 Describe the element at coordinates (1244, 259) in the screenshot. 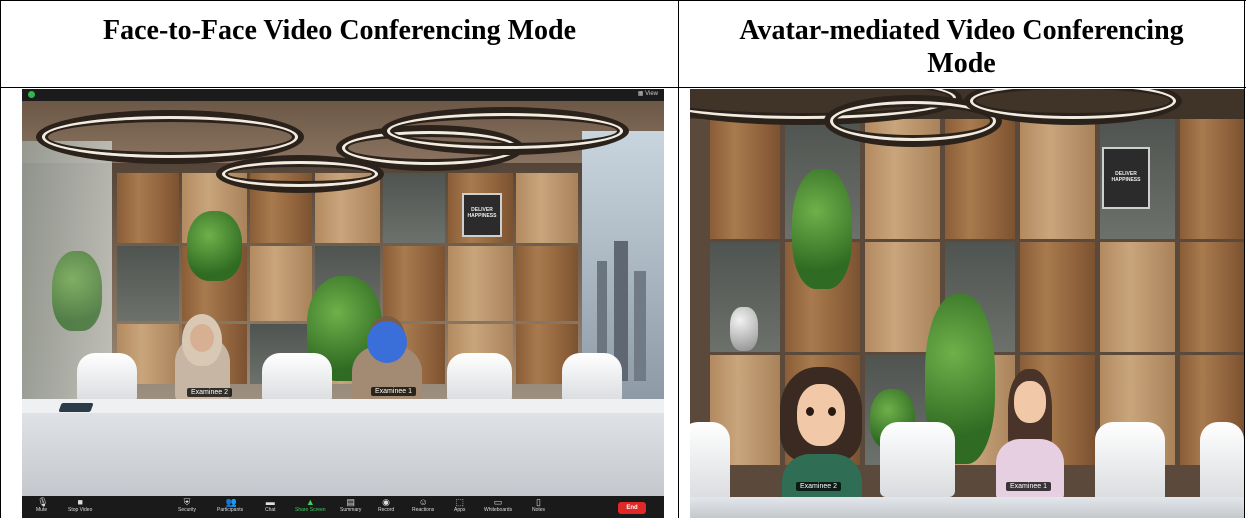

I see `table-border-right` at that location.